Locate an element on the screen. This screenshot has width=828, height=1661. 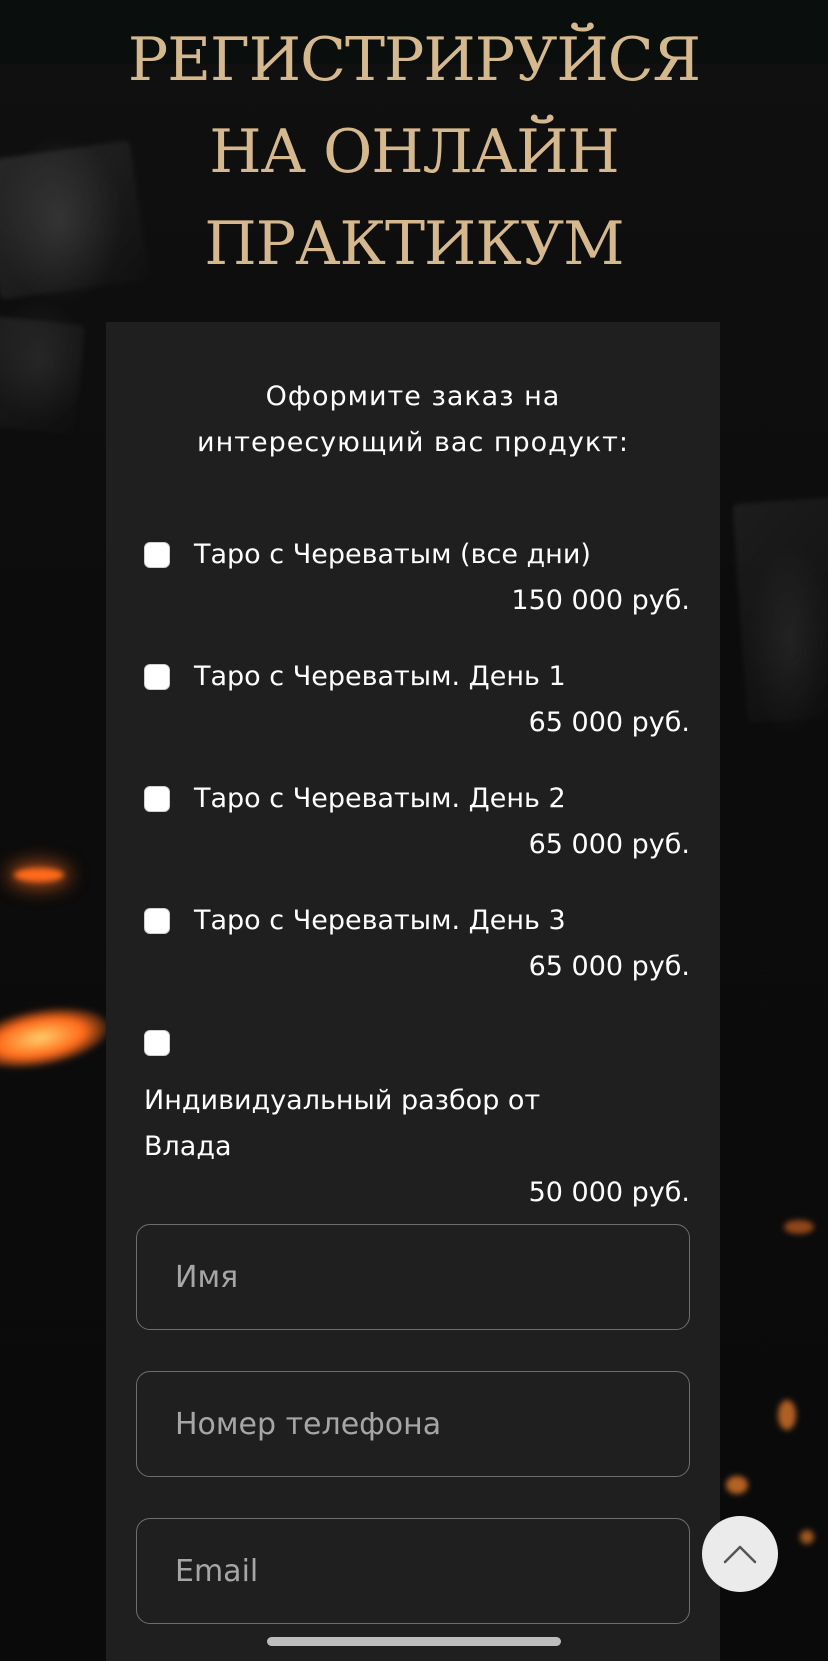
product-option: Таро с Череватым (все дни) 150 000 руб. is located at coordinates (417, 578).